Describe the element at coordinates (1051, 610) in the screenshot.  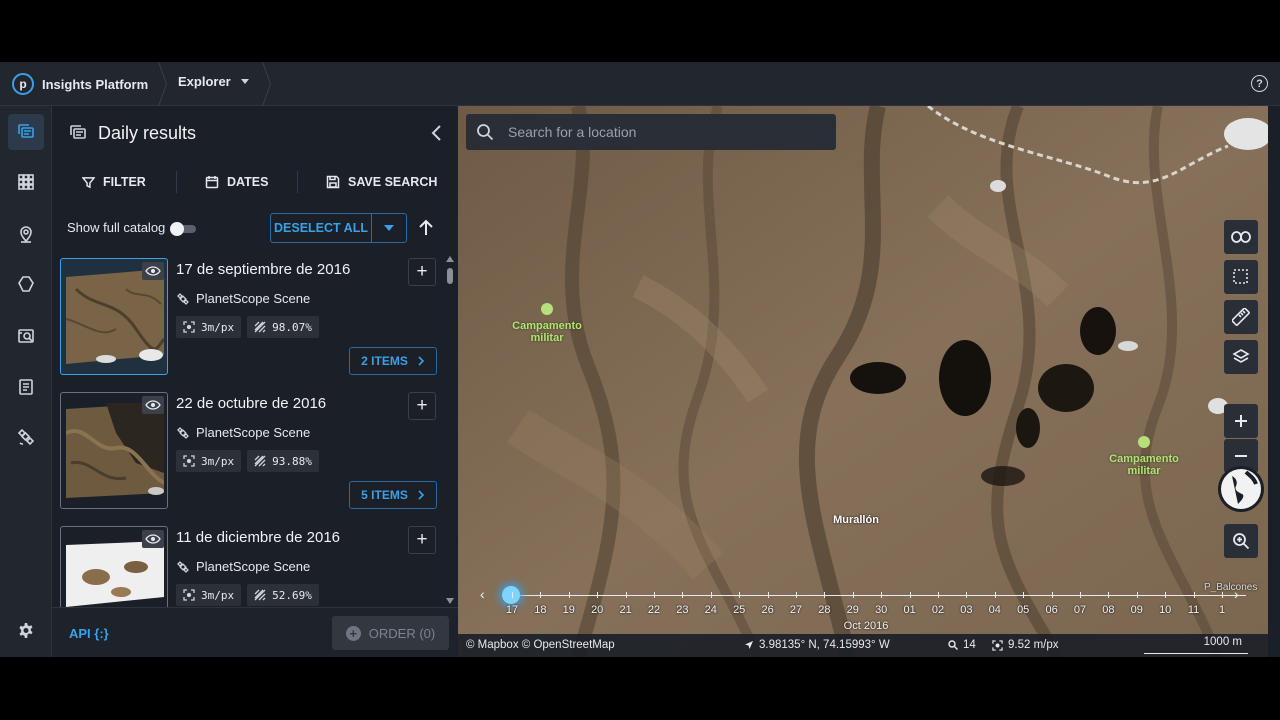
I see `timeline-day-label: 06` at that location.